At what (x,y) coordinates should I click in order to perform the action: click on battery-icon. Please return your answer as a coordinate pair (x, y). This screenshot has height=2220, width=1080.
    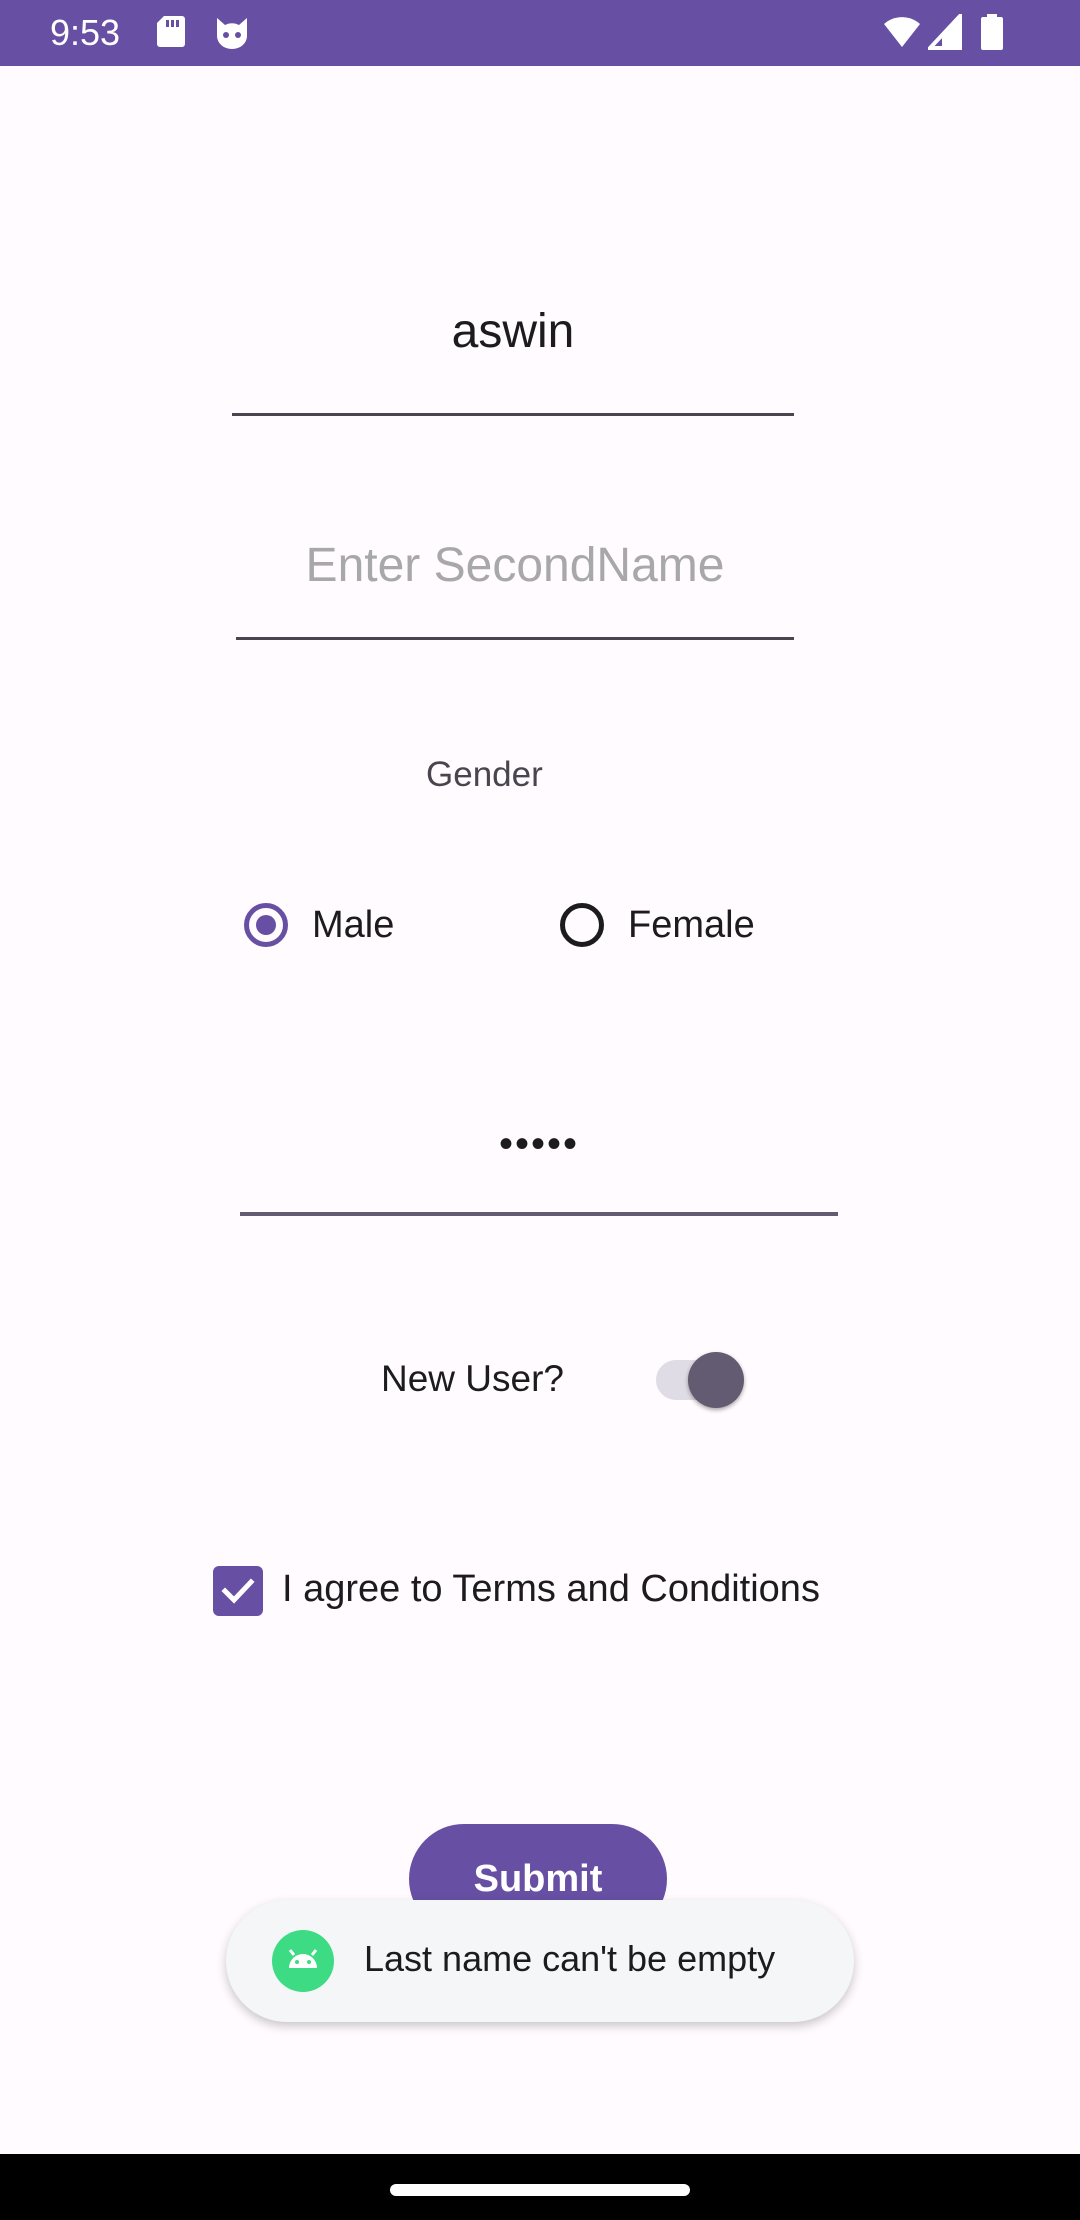
    Looking at the image, I should click on (992, 34).